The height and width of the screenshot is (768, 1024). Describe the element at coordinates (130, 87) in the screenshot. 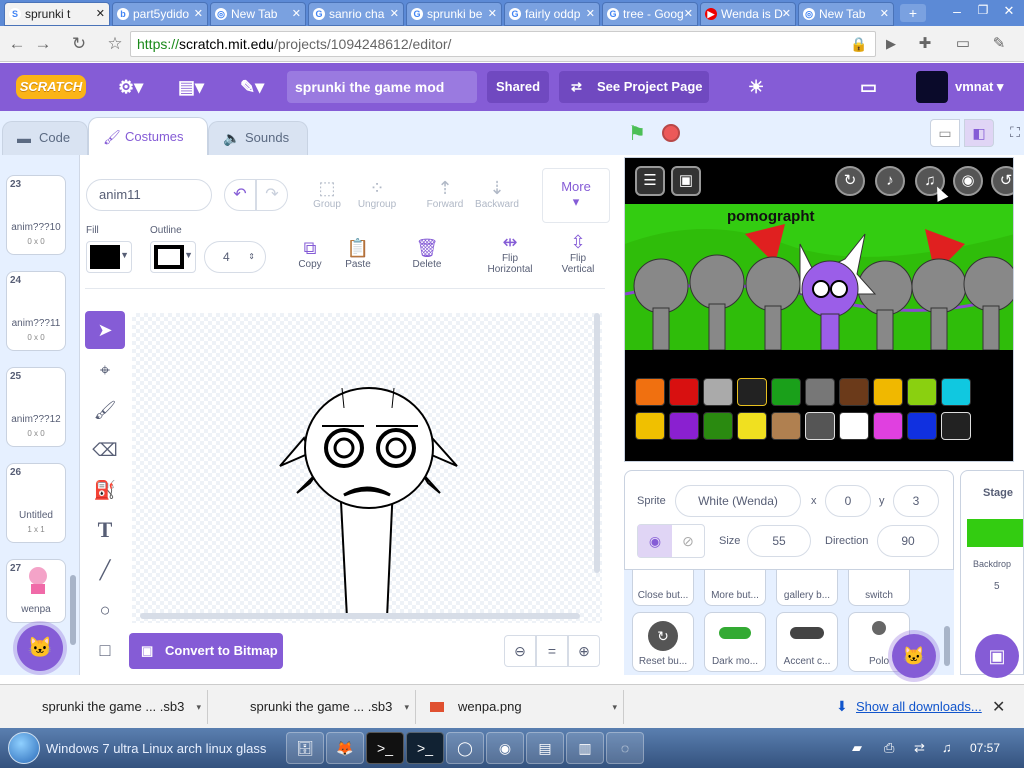

I see `settings-gear-icon: ⚙▾` at that location.